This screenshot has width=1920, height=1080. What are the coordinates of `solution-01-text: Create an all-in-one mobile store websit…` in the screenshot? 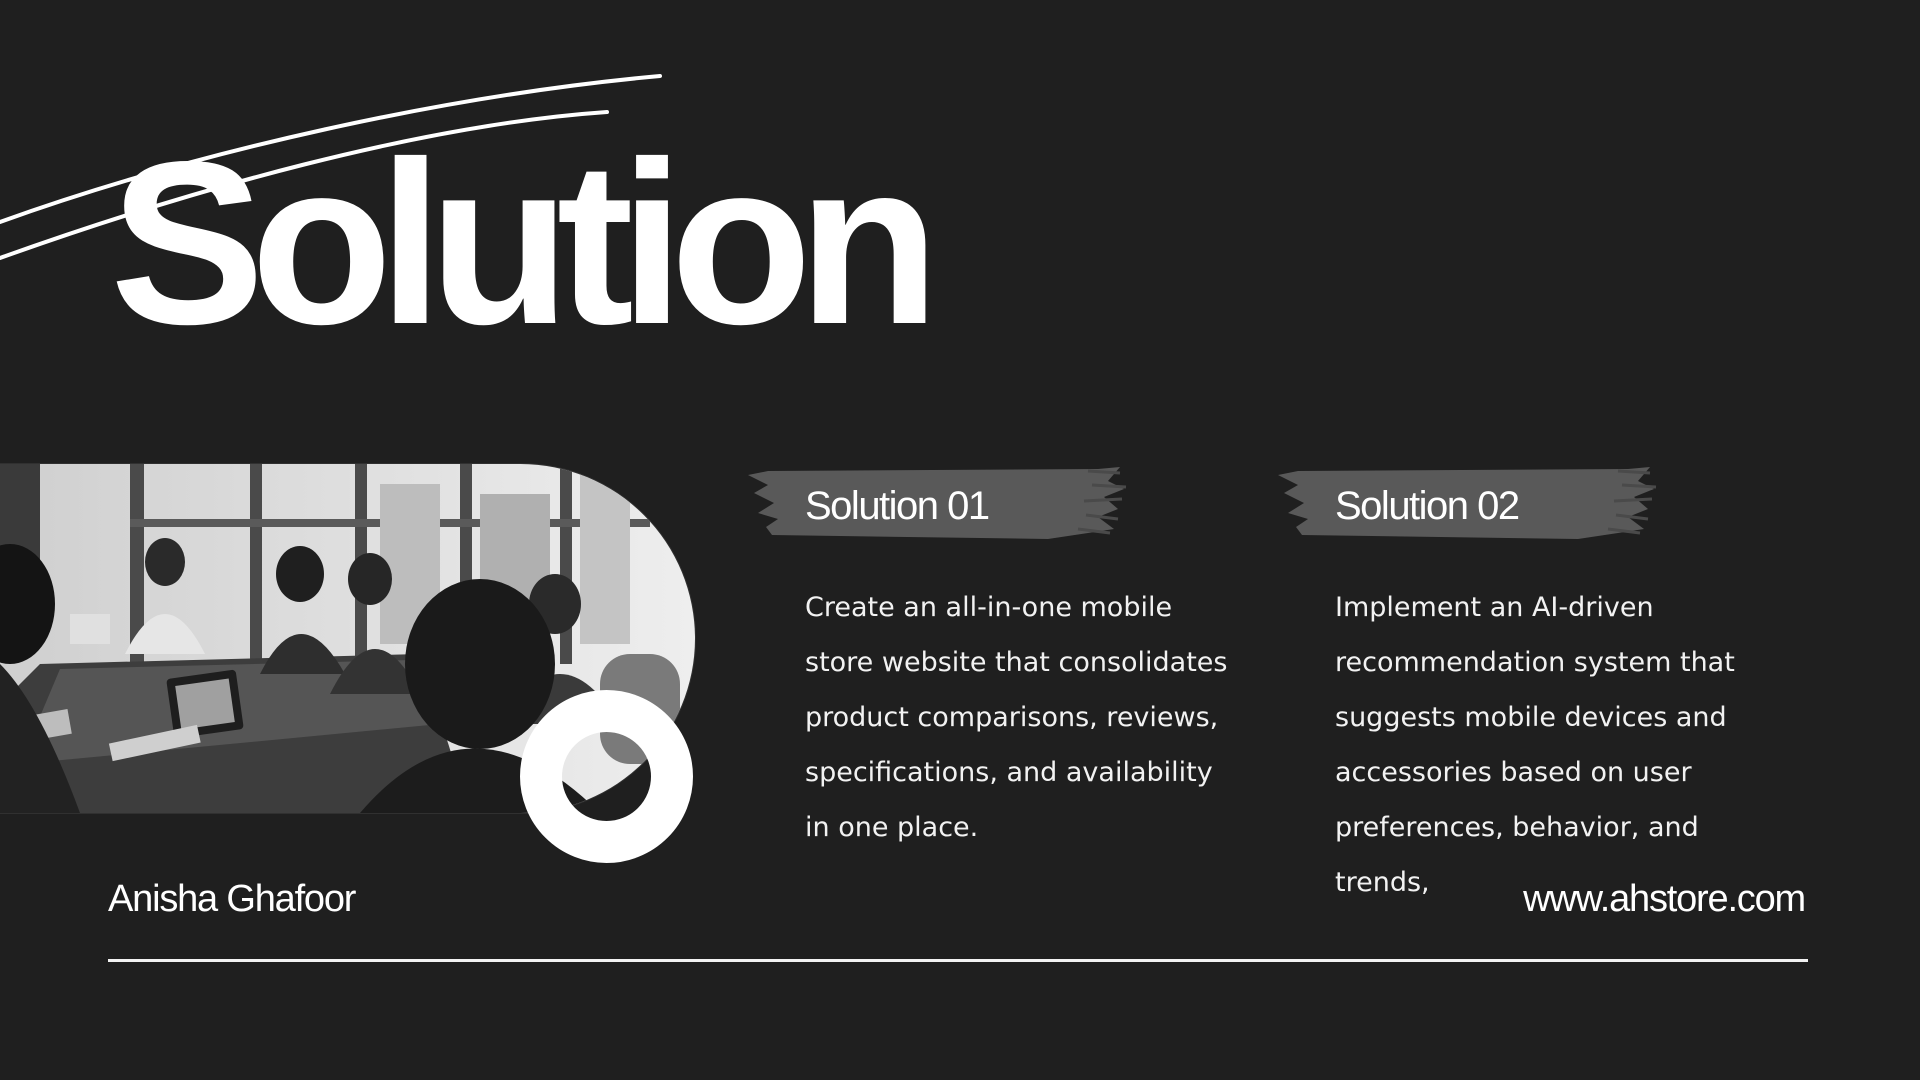 It's located at (1016, 717).